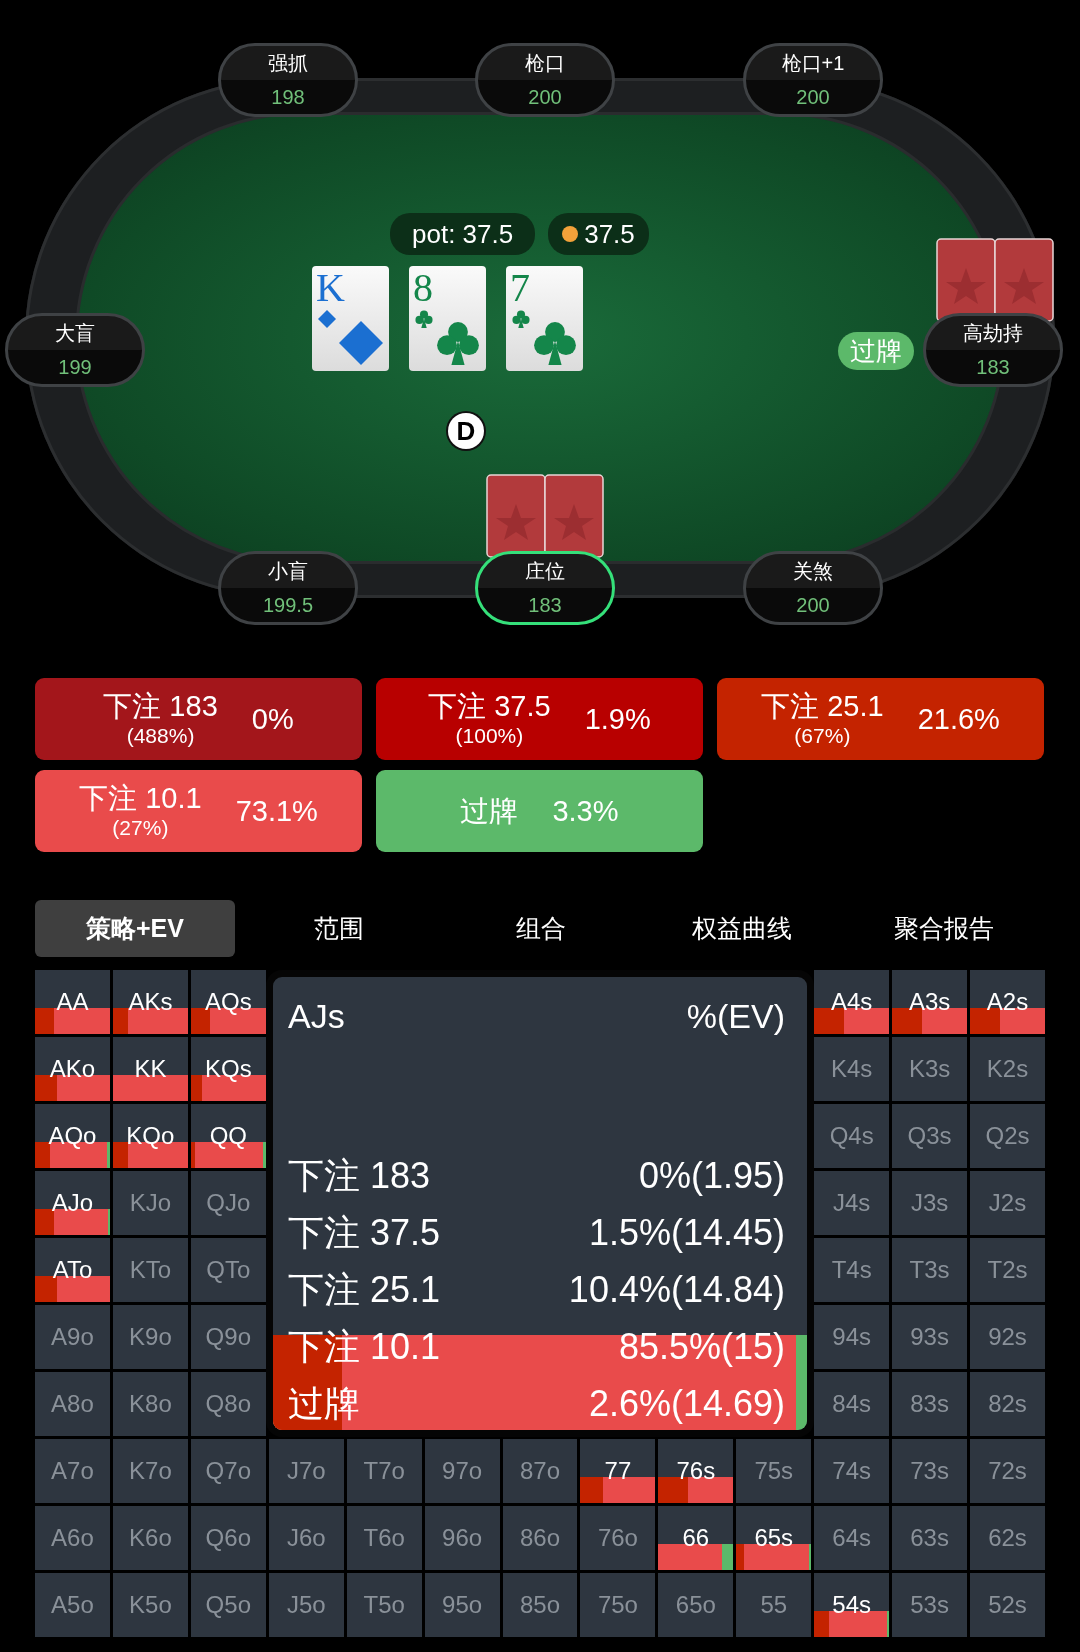 The width and height of the screenshot is (1080, 1652). What do you see at coordinates (852, 1069) in the screenshot?
I see `hand-cell: K4s` at bounding box center [852, 1069].